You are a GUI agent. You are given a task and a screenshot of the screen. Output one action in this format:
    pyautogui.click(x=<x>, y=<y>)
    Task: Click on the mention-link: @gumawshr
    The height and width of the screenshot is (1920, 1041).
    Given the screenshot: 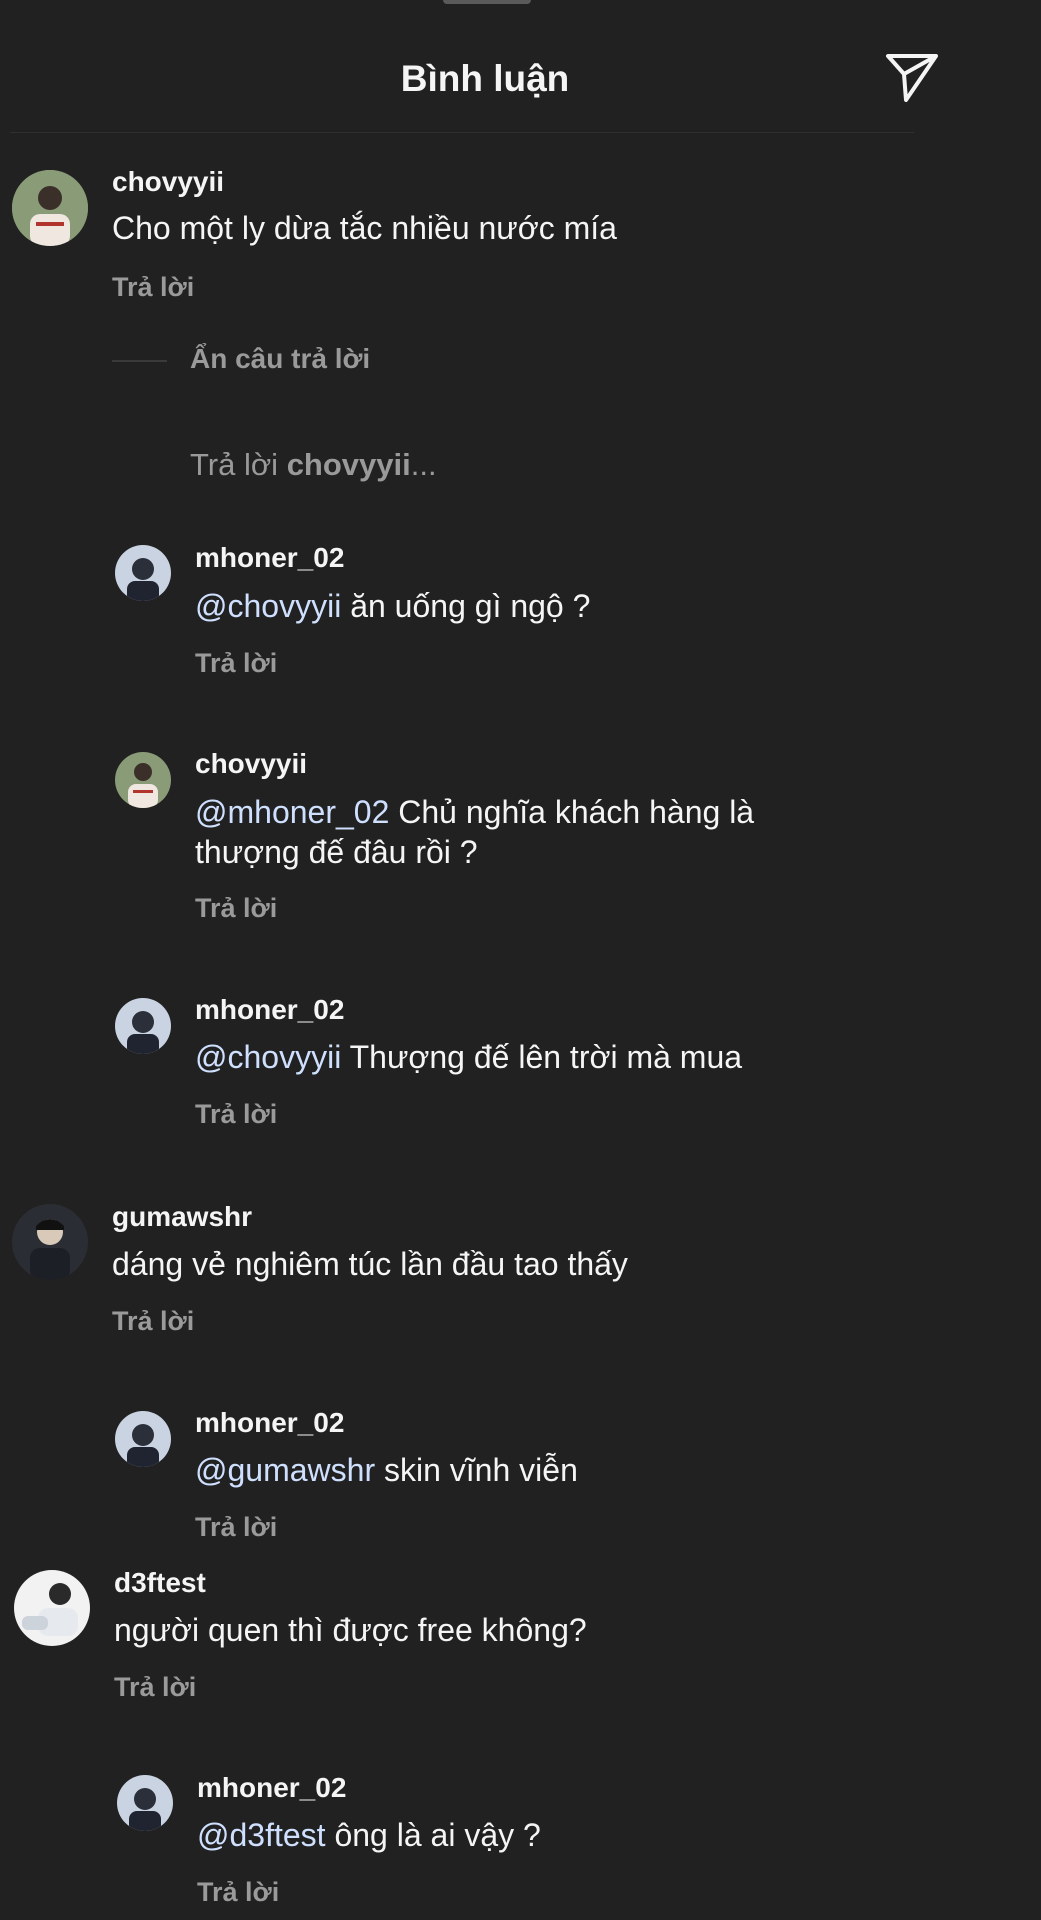 What is the action you would take?
    pyautogui.click(x=285, y=1470)
    